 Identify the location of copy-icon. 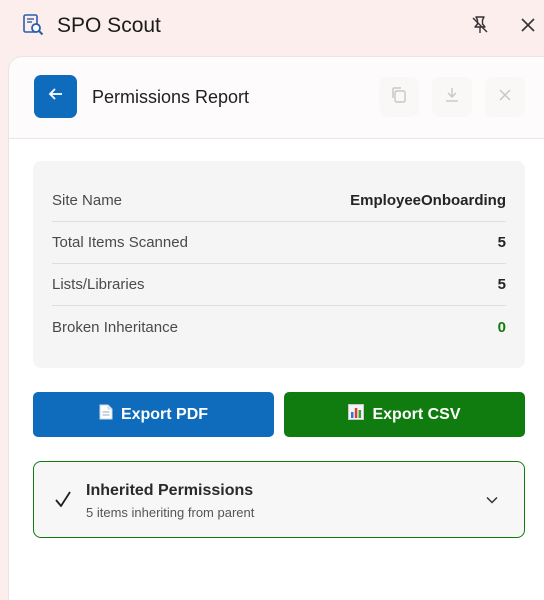
(399, 97).